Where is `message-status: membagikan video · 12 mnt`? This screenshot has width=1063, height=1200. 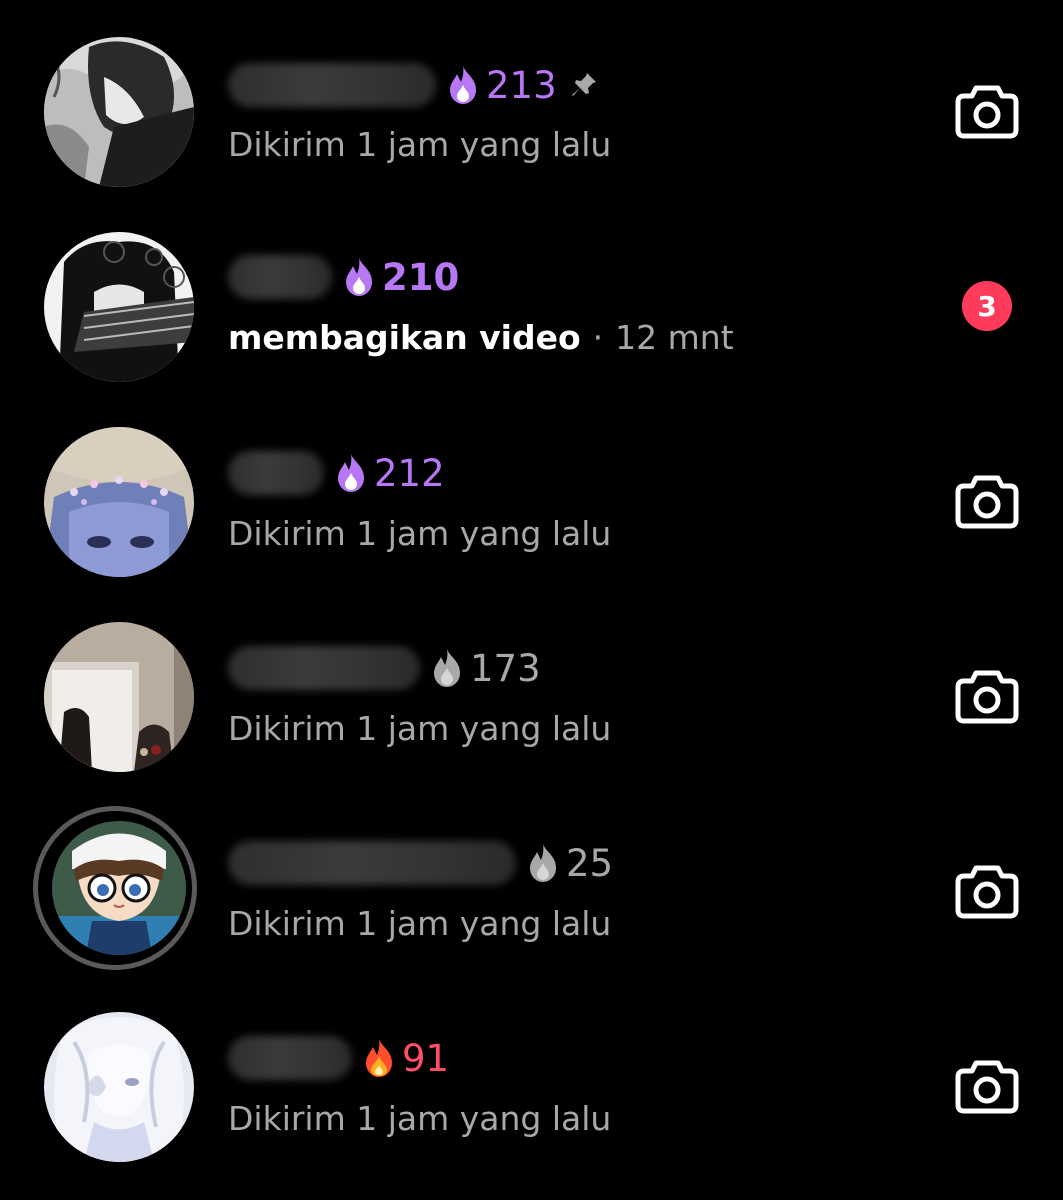 message-status: membagikan video · 12 mnt is located at coordinates (481, 337).